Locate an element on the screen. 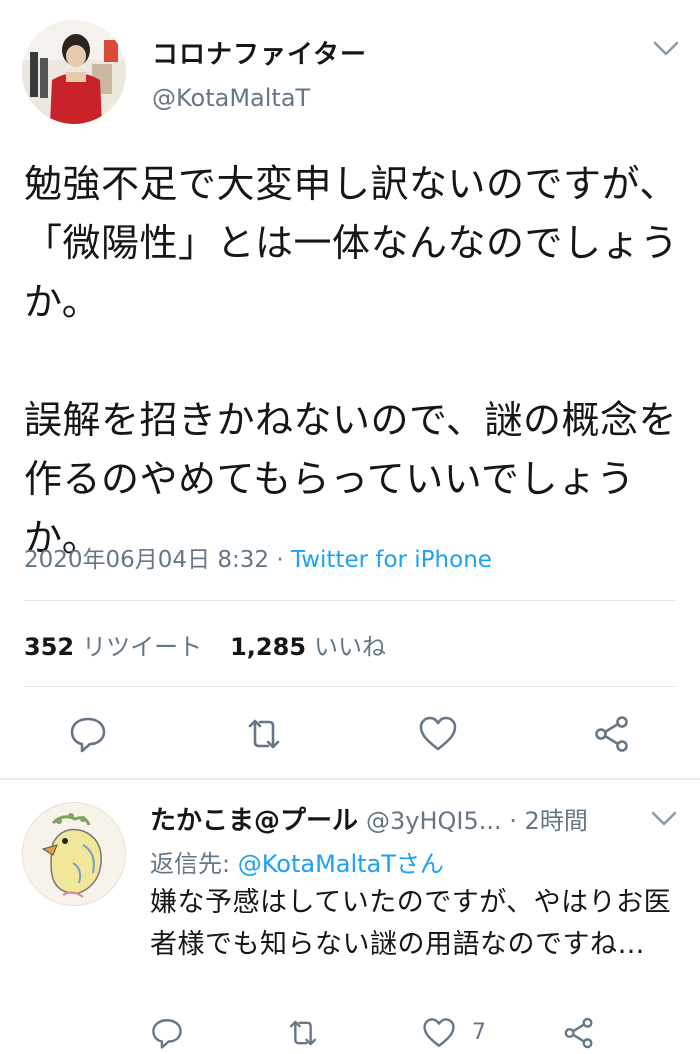  tweet-meta: 2020年06月04日 8:32 · Twitter for iPhone is located at coordinates (258, 557).